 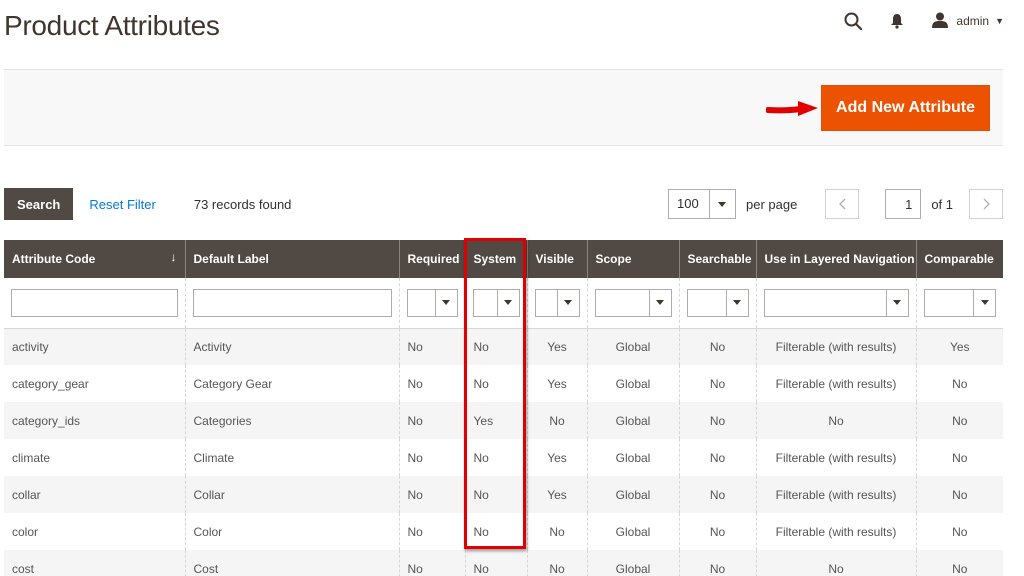 What do you see at coordinates (903, 204) in the screenshot?
I see `page-number-input` at bounding box center [903, 204].